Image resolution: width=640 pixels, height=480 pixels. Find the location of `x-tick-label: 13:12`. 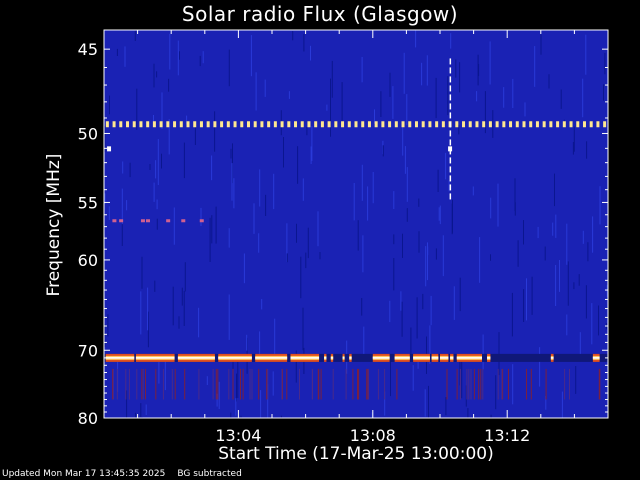

x-tick-label: 13:12 is located at coordinates (507, 435).